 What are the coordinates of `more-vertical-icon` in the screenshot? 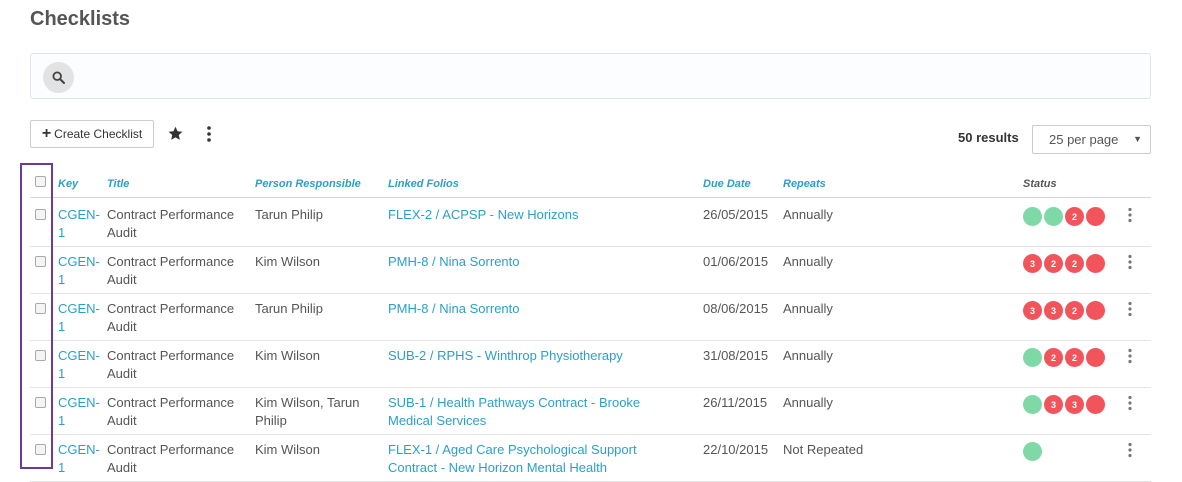 It's located at (209, 134).